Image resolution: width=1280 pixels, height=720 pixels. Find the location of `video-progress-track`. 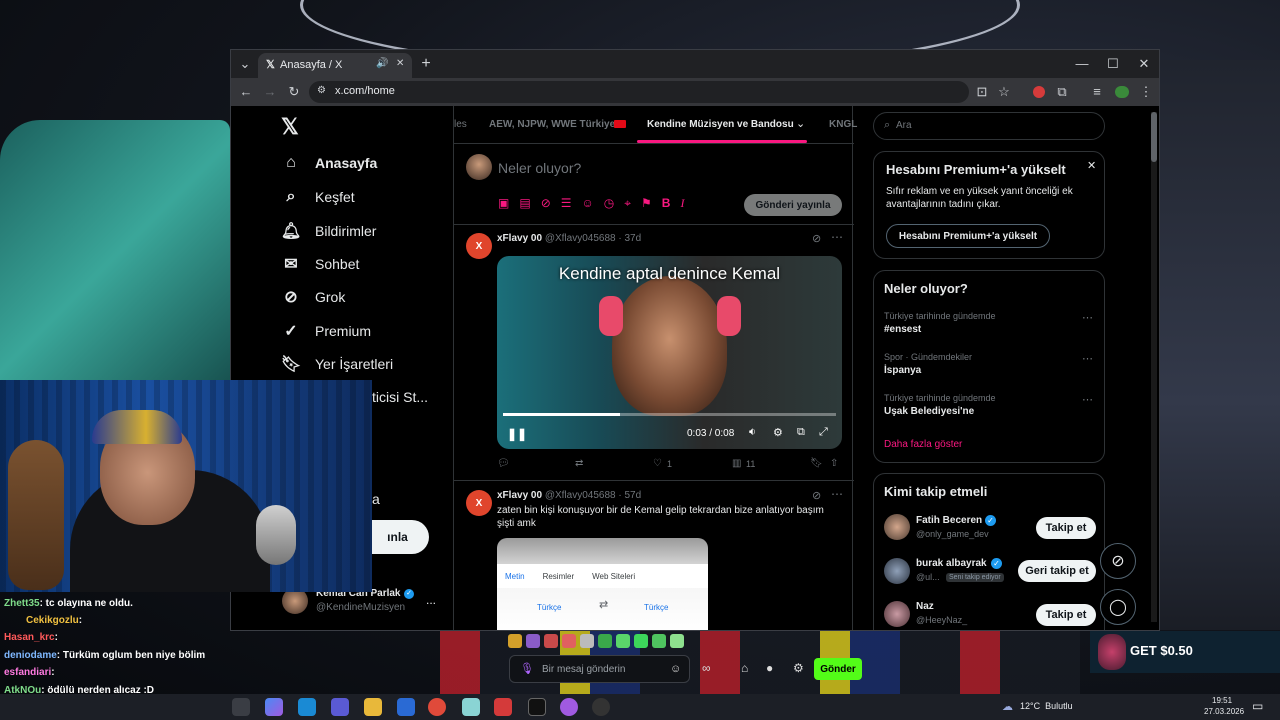

video-progress-track is located at coordinates (669, 414).